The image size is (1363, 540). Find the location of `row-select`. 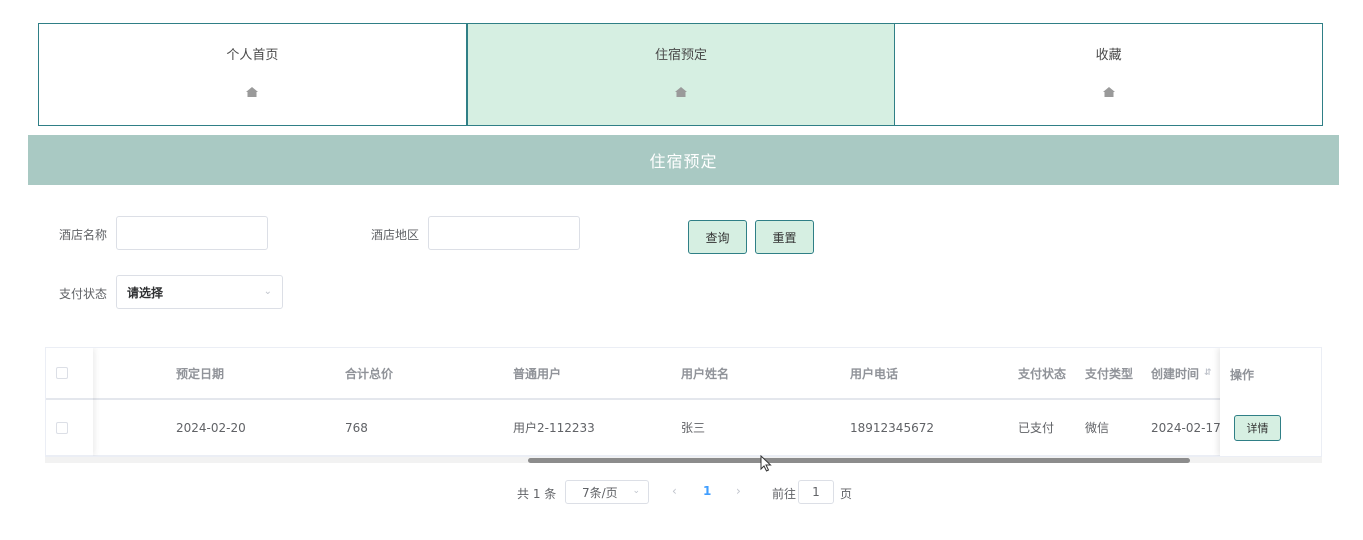

row-select is located at coordinates (69, 427).